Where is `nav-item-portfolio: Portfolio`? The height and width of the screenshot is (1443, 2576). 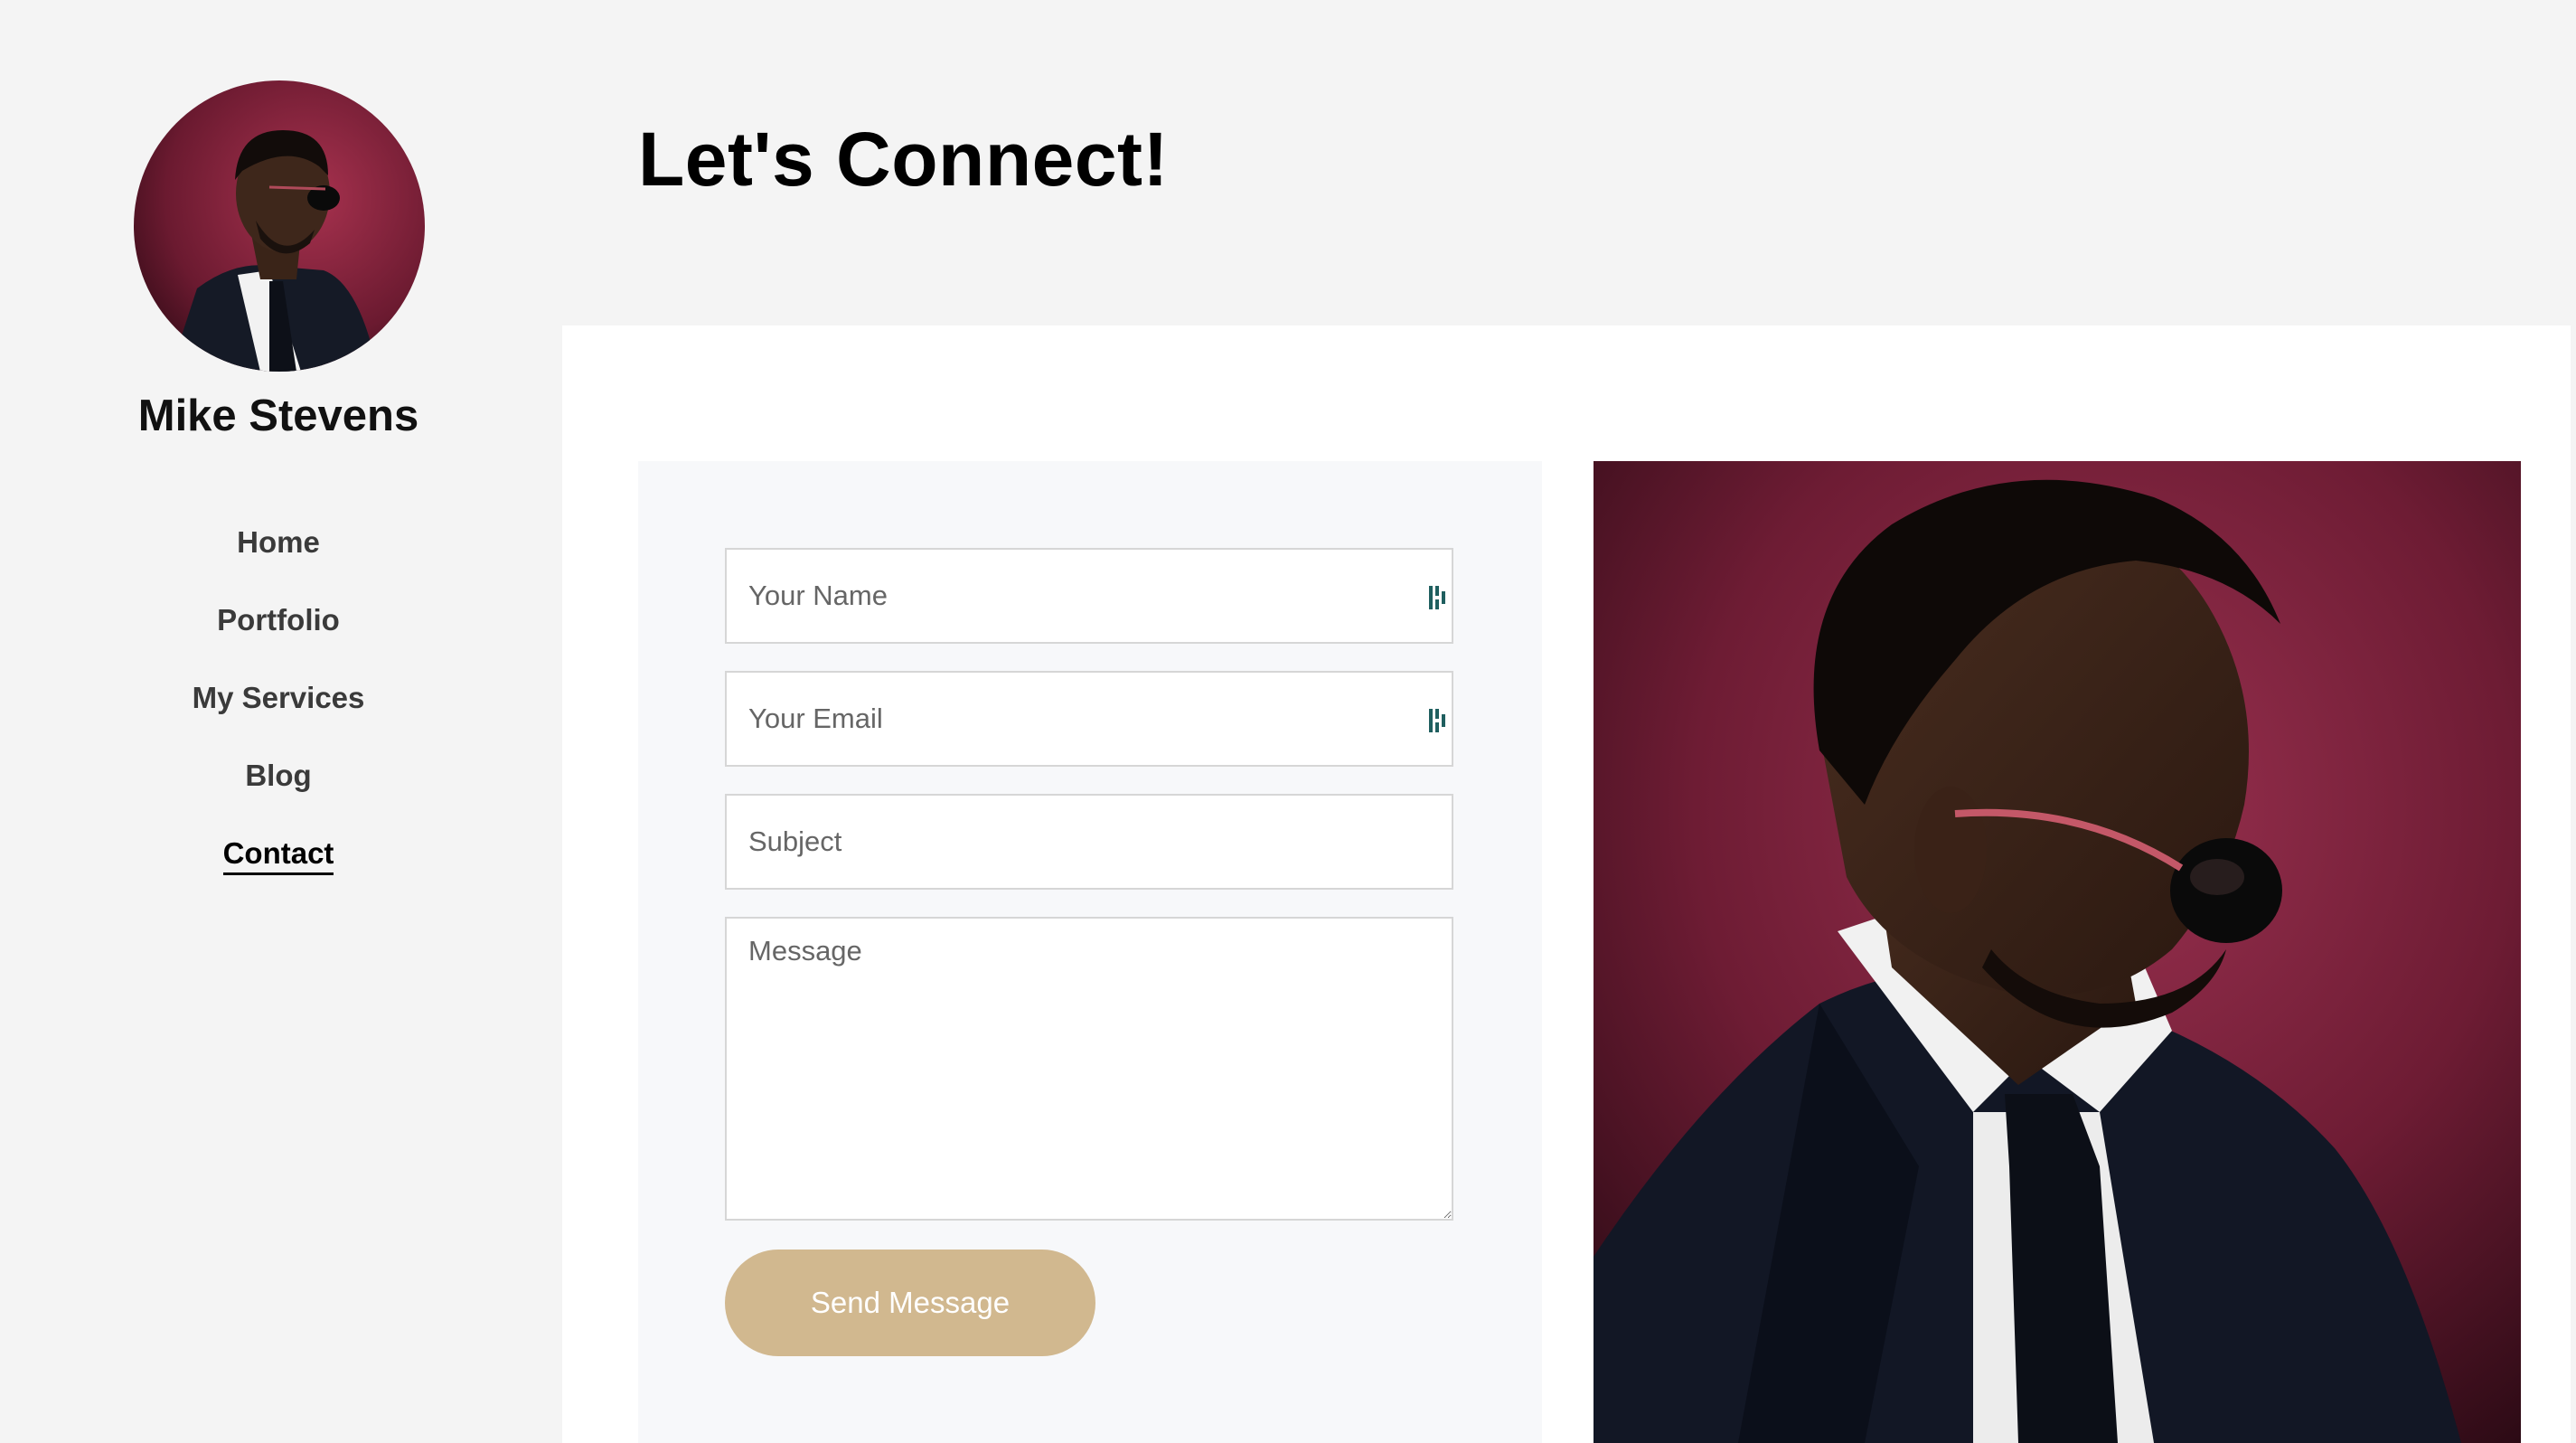
nav-item-portfolio: Portfolio is located at coordinates (278, 639).